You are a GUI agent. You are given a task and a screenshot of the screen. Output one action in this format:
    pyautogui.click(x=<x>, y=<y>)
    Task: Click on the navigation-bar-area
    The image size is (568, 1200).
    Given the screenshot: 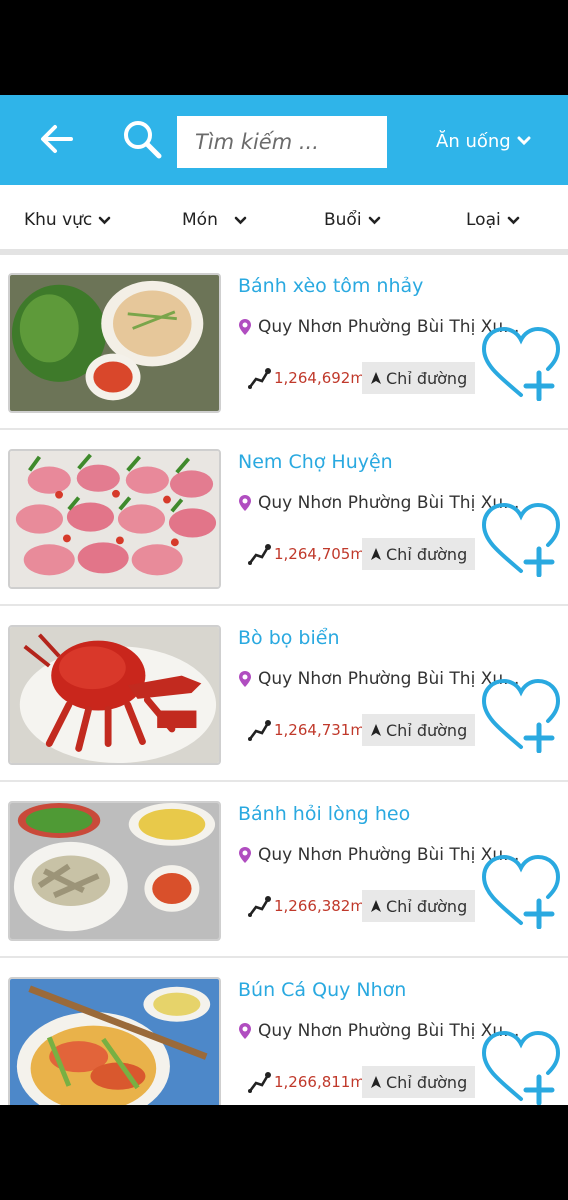 What is the action you would take?
    pyautogui.click(x=284, y=1152)
    